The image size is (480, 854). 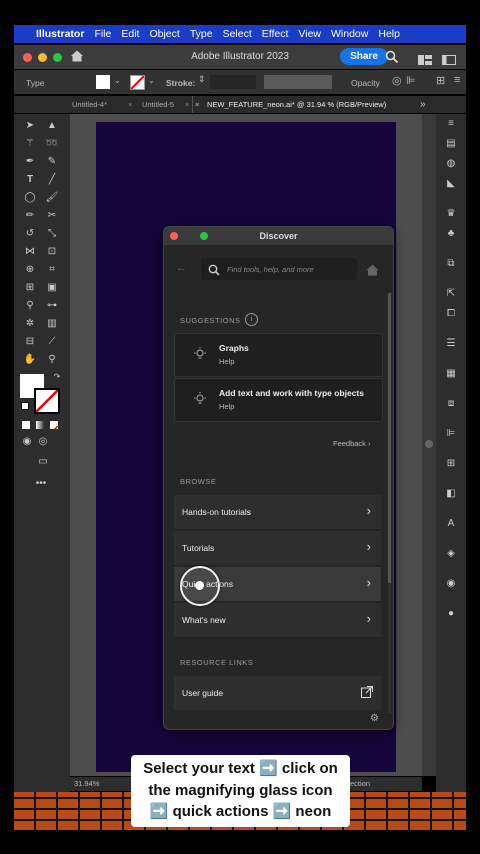 What do you see at coordinates (451, 583) in the screenshot?
I see `appearance-panel-icon: ◉` at bounding box center [451, 583].